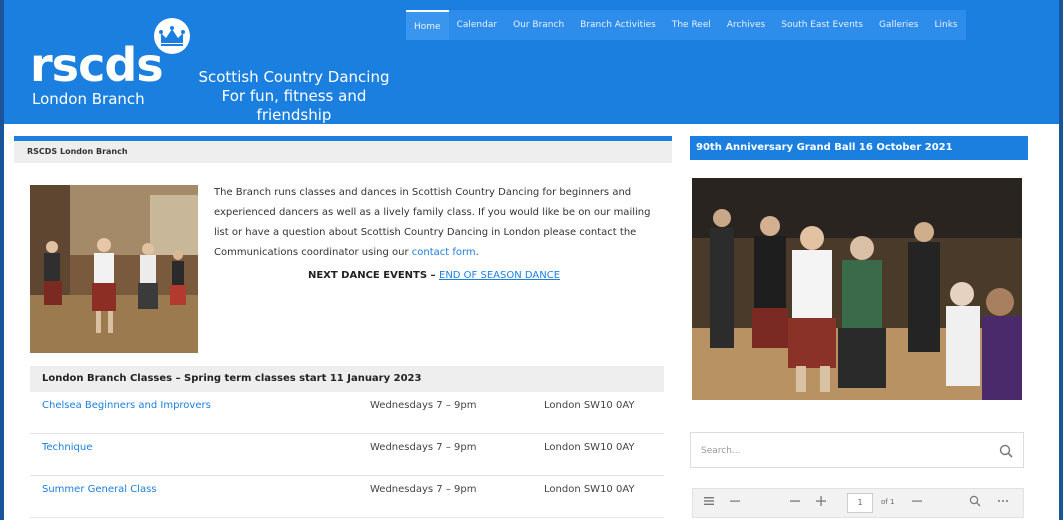  Describe the element at coordinates (709, 502) in the screenshot. I see `sidebar-toggle-icon` at that location.